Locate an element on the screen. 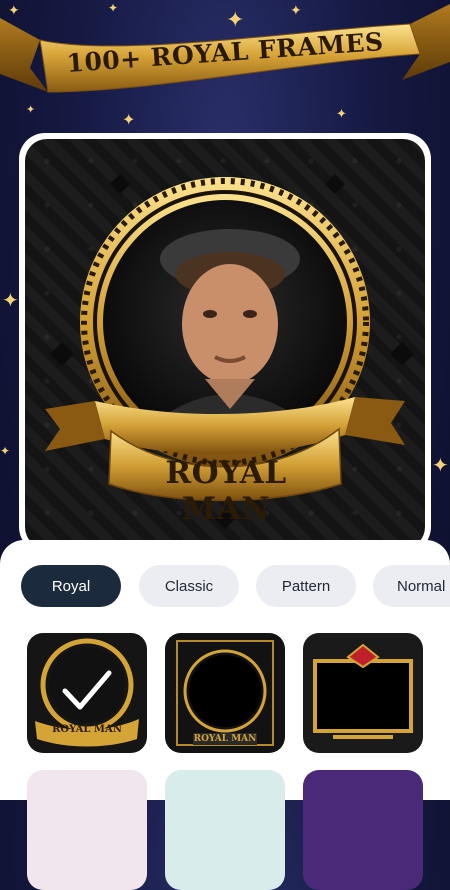 The image size is (450, 890). title-banner: 100+ ROYAL FRAMES is located at coordinates (225, 65).